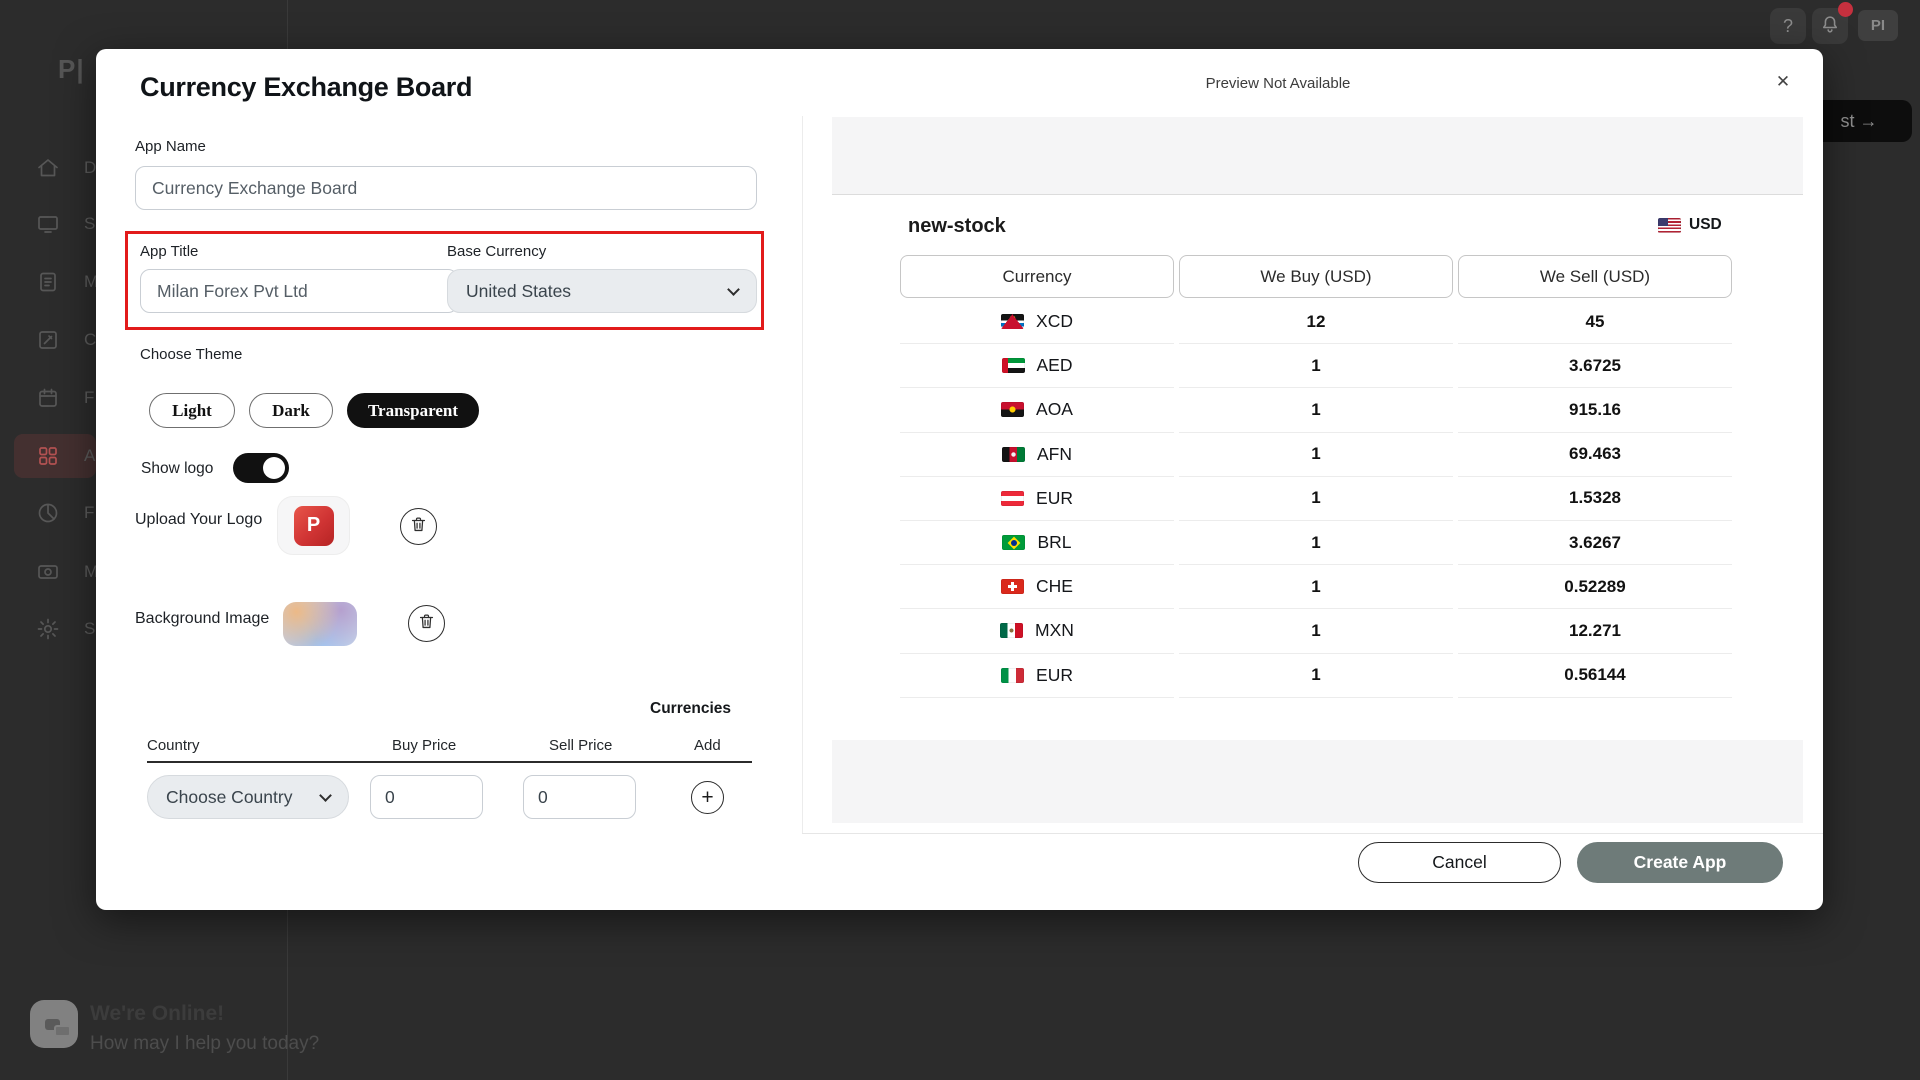  What do you see at coordinates (1595, 455) in the screenshot?
I see `sell-cell: 69.463` at bounding box center [1595, 455].